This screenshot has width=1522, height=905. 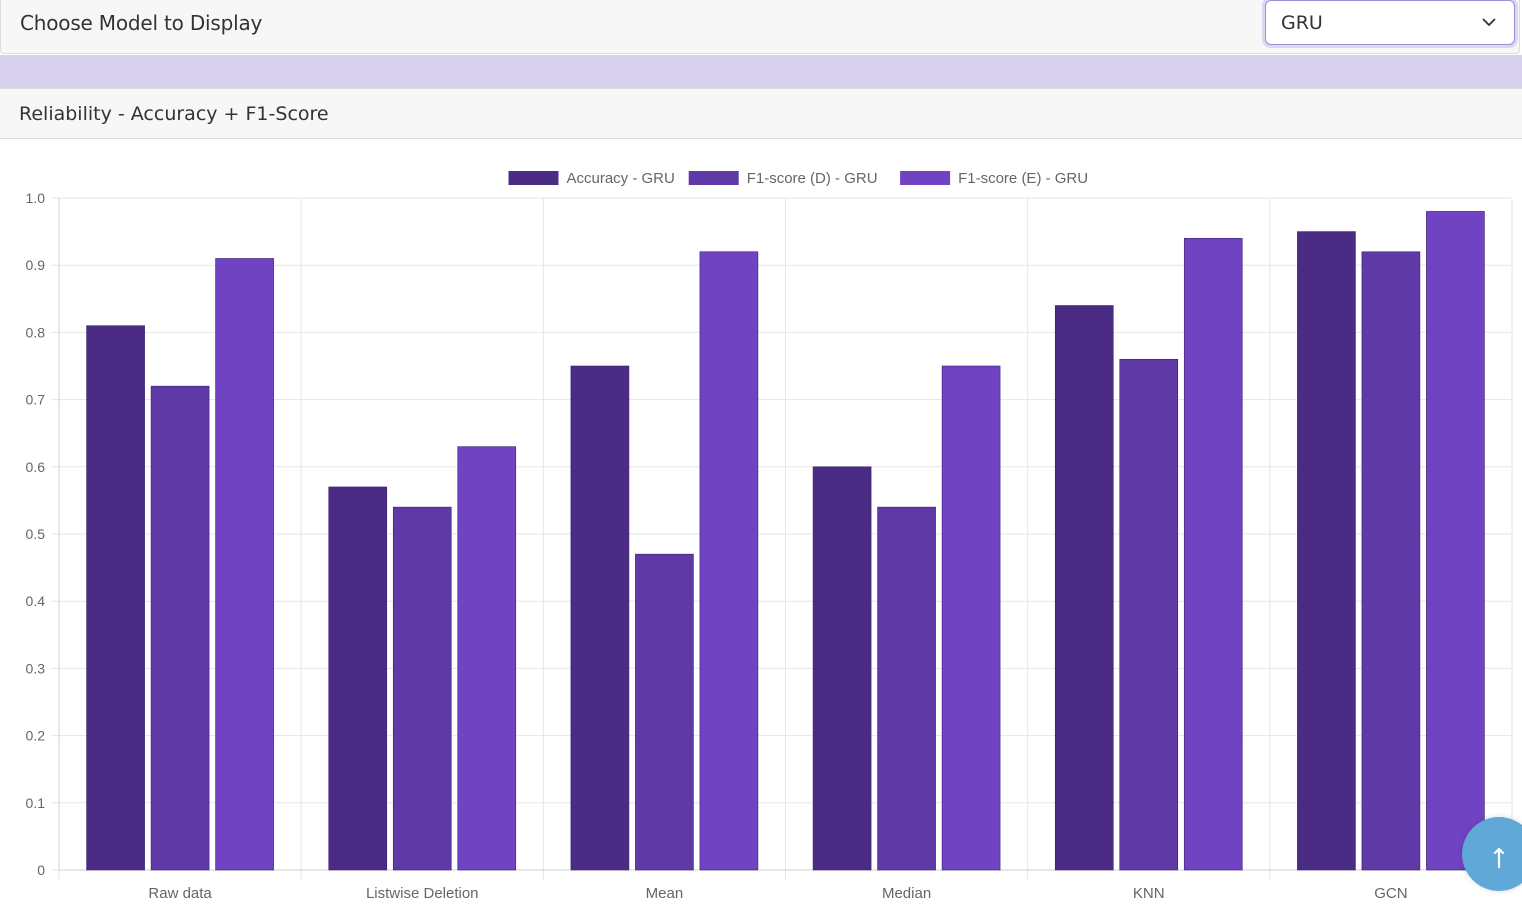 I want to click on x-tick-label: Median, so click(x=906, y=893).